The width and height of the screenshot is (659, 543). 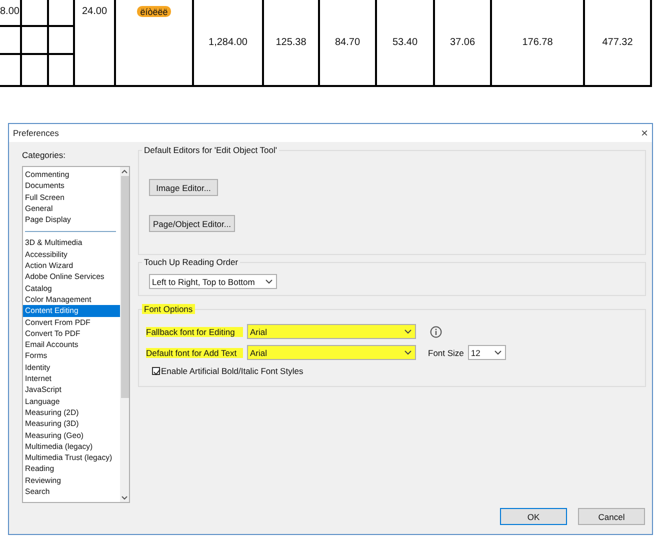 I want to click on table-cell: 53.40, so click(x=406, y=42).